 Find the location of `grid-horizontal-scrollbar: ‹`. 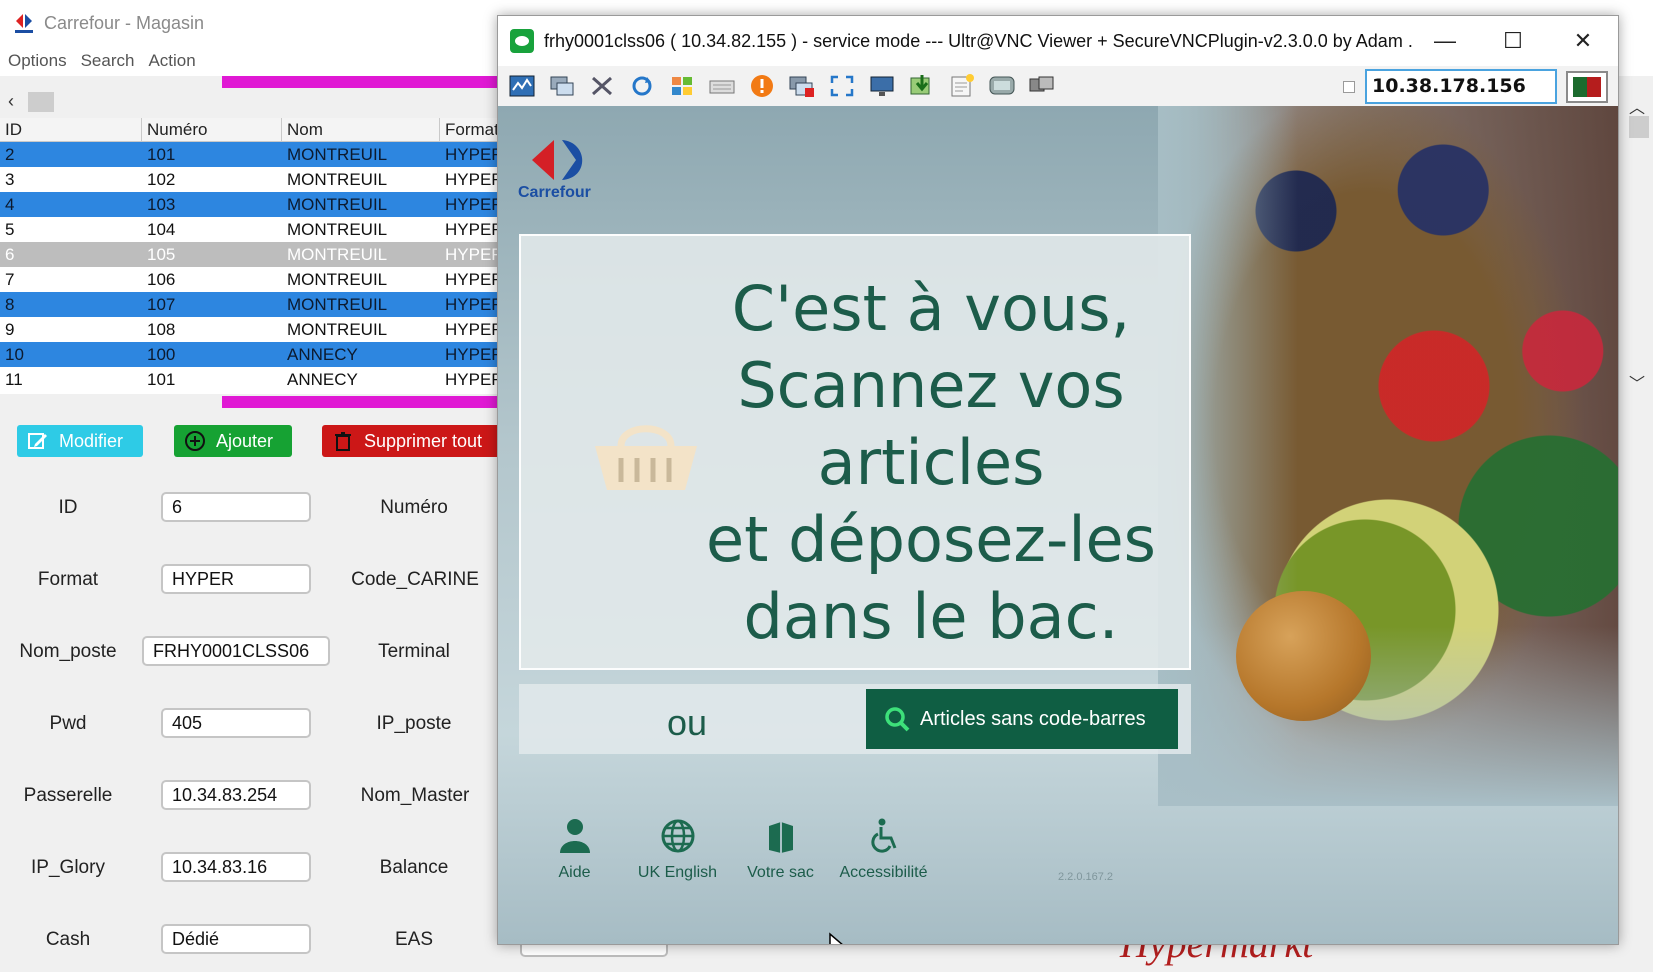

grid-horizontal-scrollbar: ‹ is located at coordinates (250, 102).